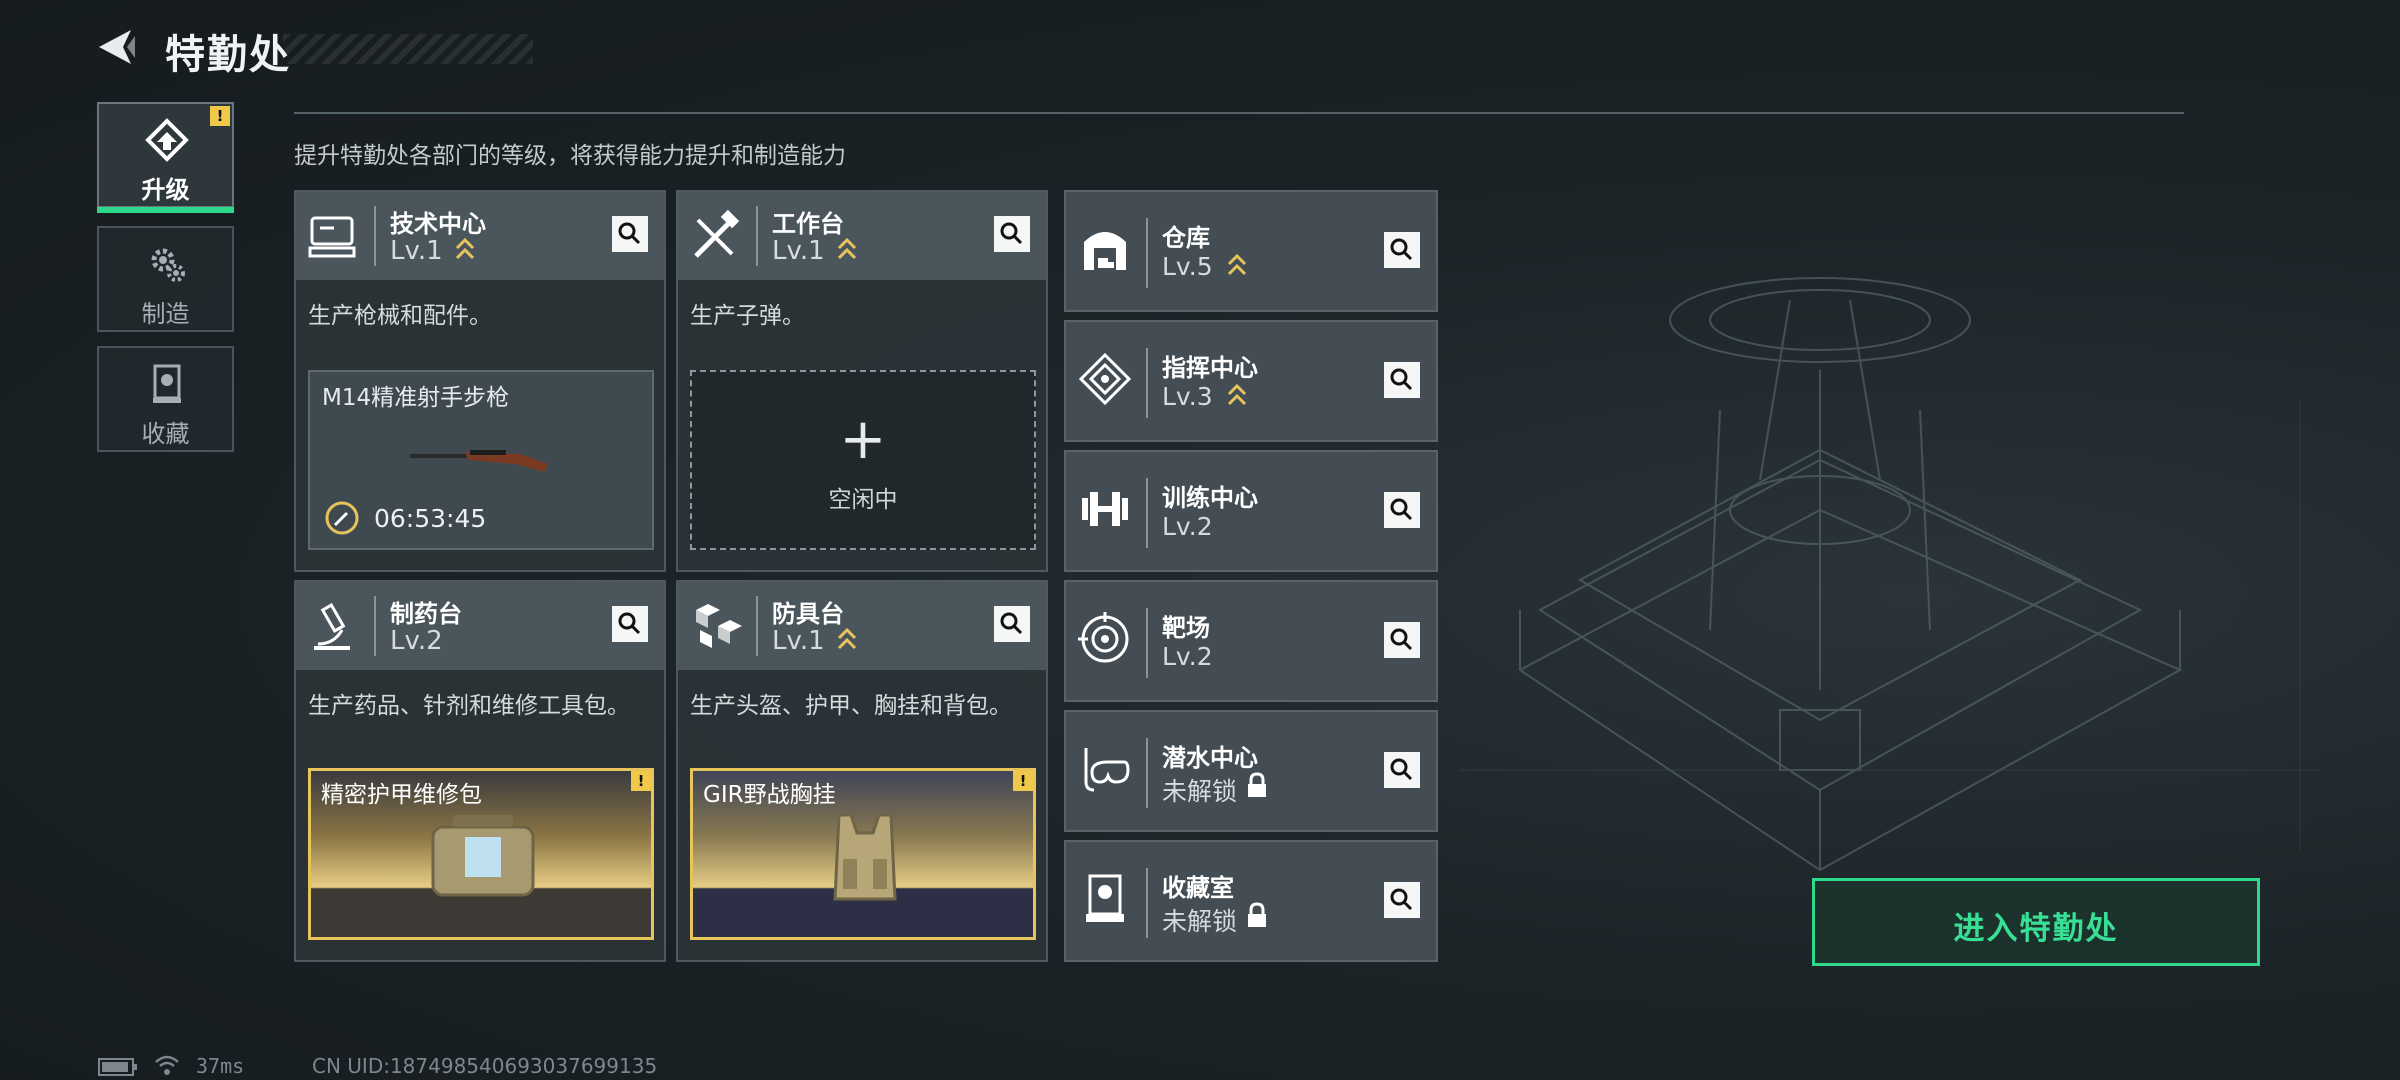 This screenshot has width=2400, height=1080. I want to click on facility-card-armor-bench: 防具台 Lv.1 生产头盔、护甲、胸挂和背包。 GIR野战胸挂 !, so click(862, 771).